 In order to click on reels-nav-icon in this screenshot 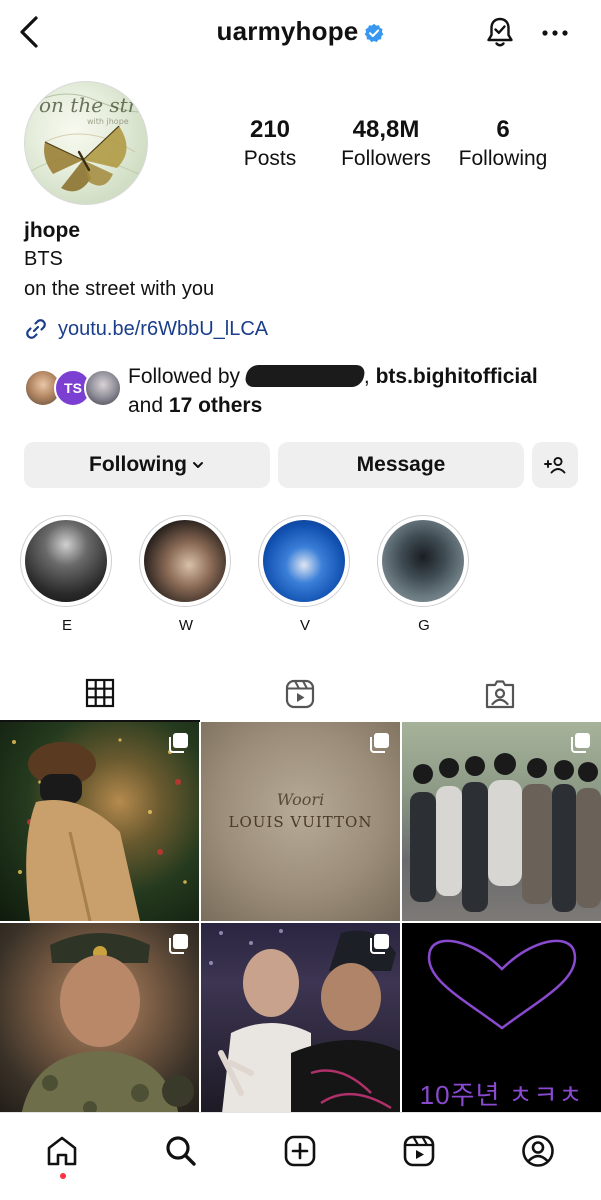, I will do `click(419, 1151)`.